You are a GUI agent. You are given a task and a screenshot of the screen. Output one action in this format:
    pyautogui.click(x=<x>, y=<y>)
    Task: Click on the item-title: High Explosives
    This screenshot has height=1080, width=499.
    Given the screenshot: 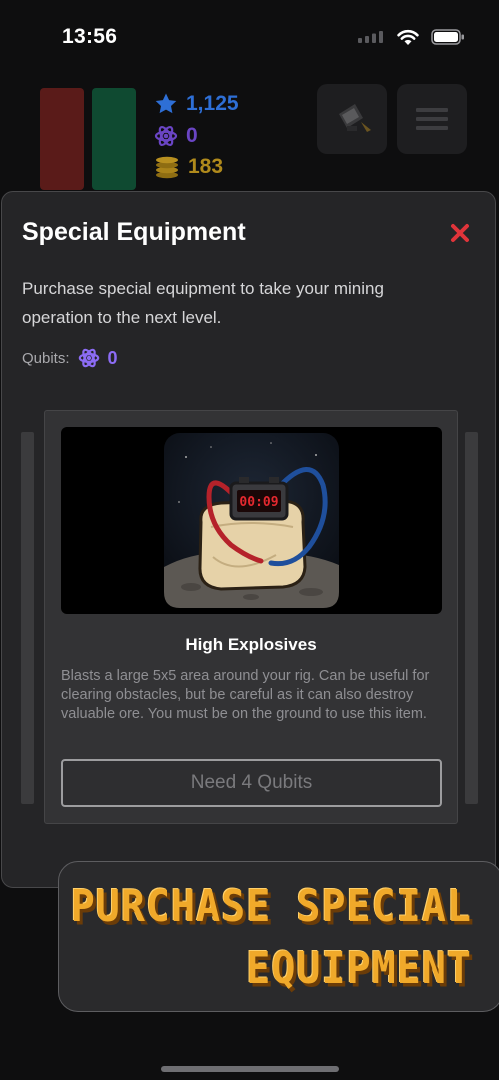 What is the action you would take?
    pyautogui.click(x=251, y=644)
    